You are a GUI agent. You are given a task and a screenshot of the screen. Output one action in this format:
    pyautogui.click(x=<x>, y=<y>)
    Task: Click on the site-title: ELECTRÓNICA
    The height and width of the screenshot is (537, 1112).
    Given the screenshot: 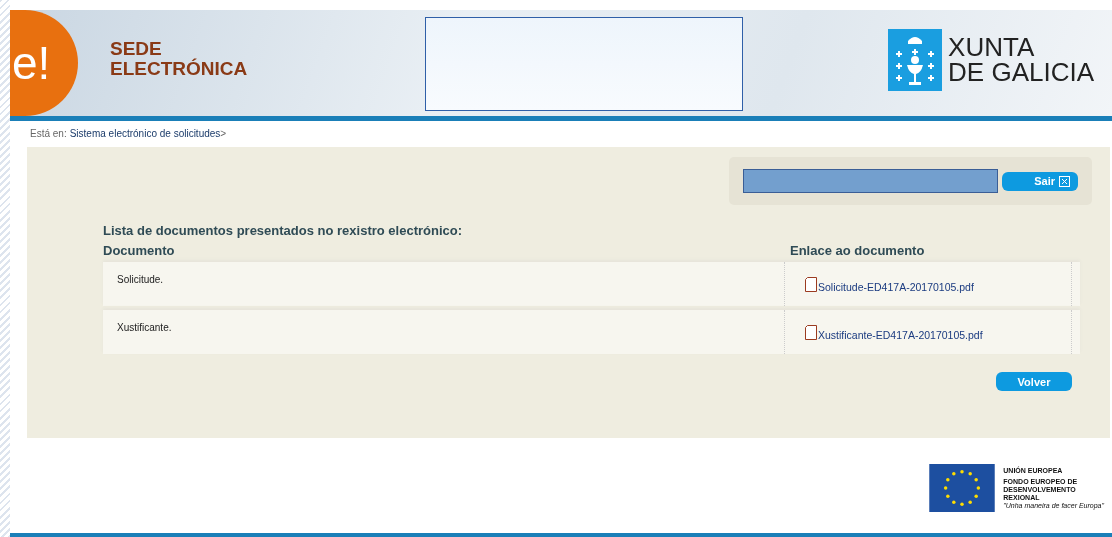 What is the action you would take?
    pyautogui.click(x=179, y=69)
    